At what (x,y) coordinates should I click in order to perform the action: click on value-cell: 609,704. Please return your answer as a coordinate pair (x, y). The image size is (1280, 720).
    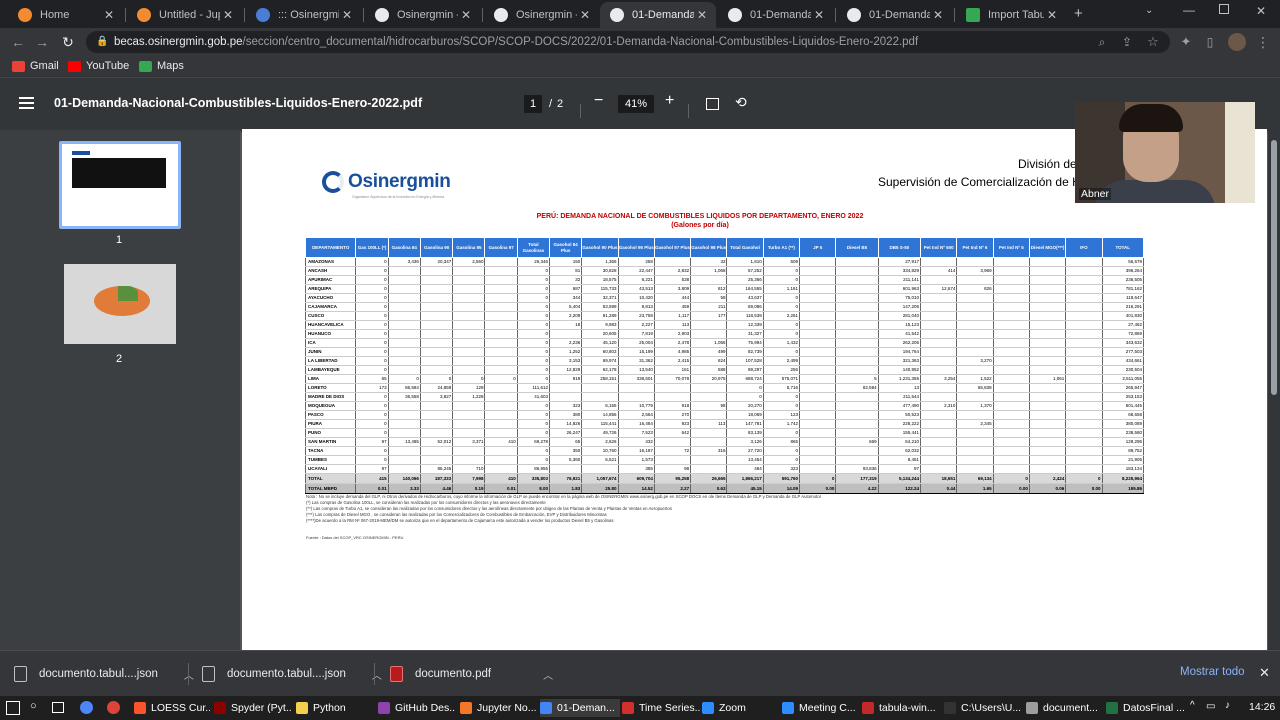
    Looking at the image, I should click on (636, 478).